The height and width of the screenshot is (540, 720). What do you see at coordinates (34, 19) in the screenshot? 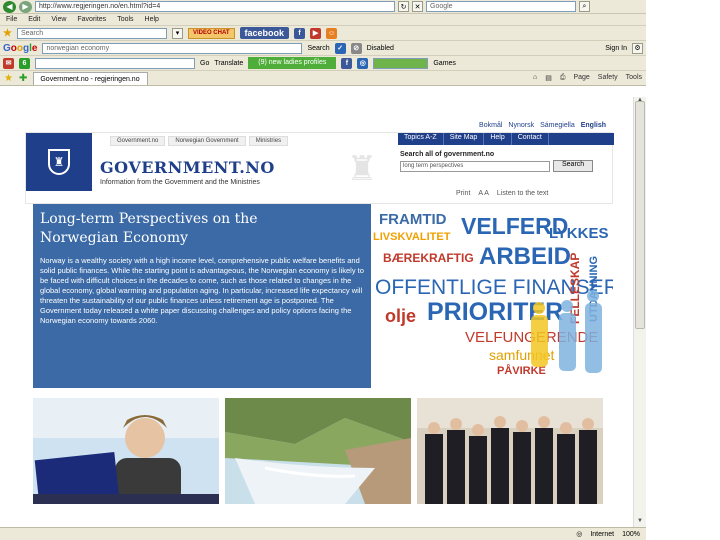
I see `menu-edit: Edit` at bounding box center [34, 19].